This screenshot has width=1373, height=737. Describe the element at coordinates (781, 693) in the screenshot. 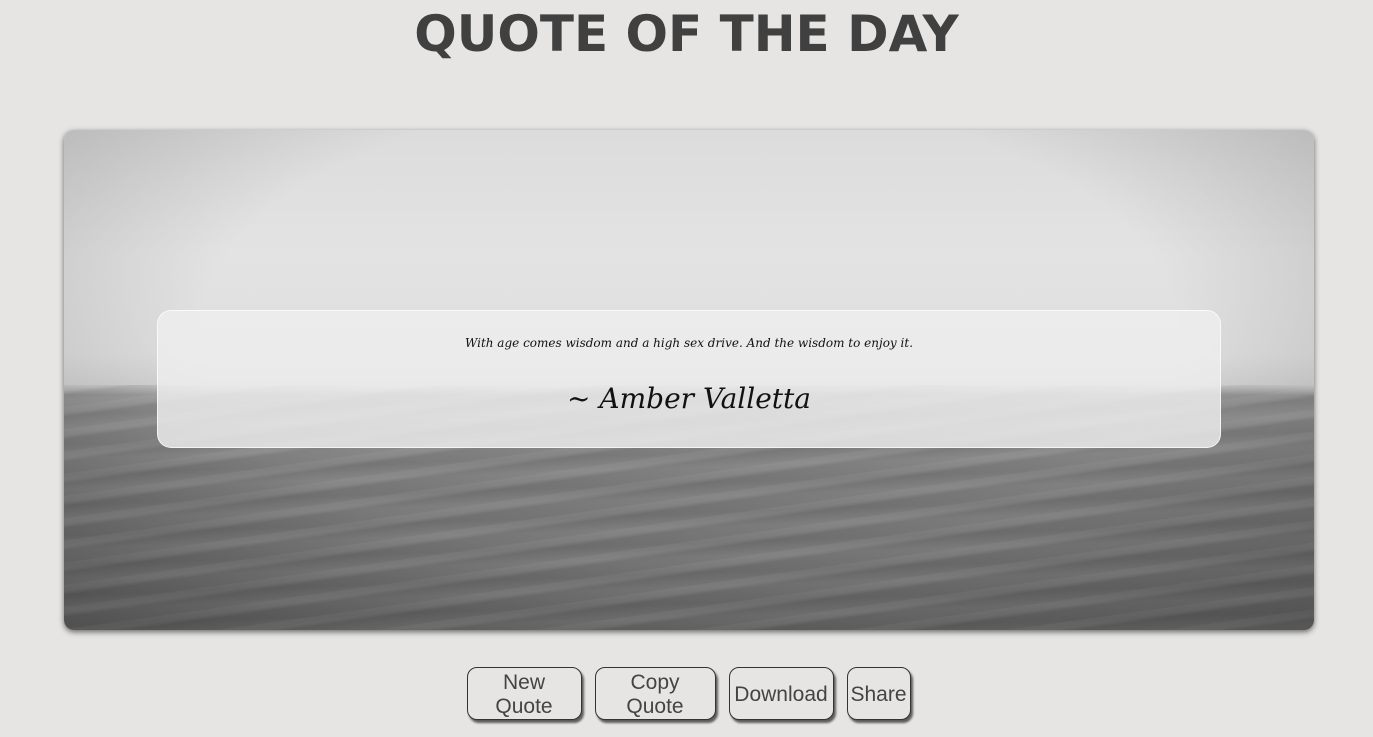

I see `download-button: Download` at that location.